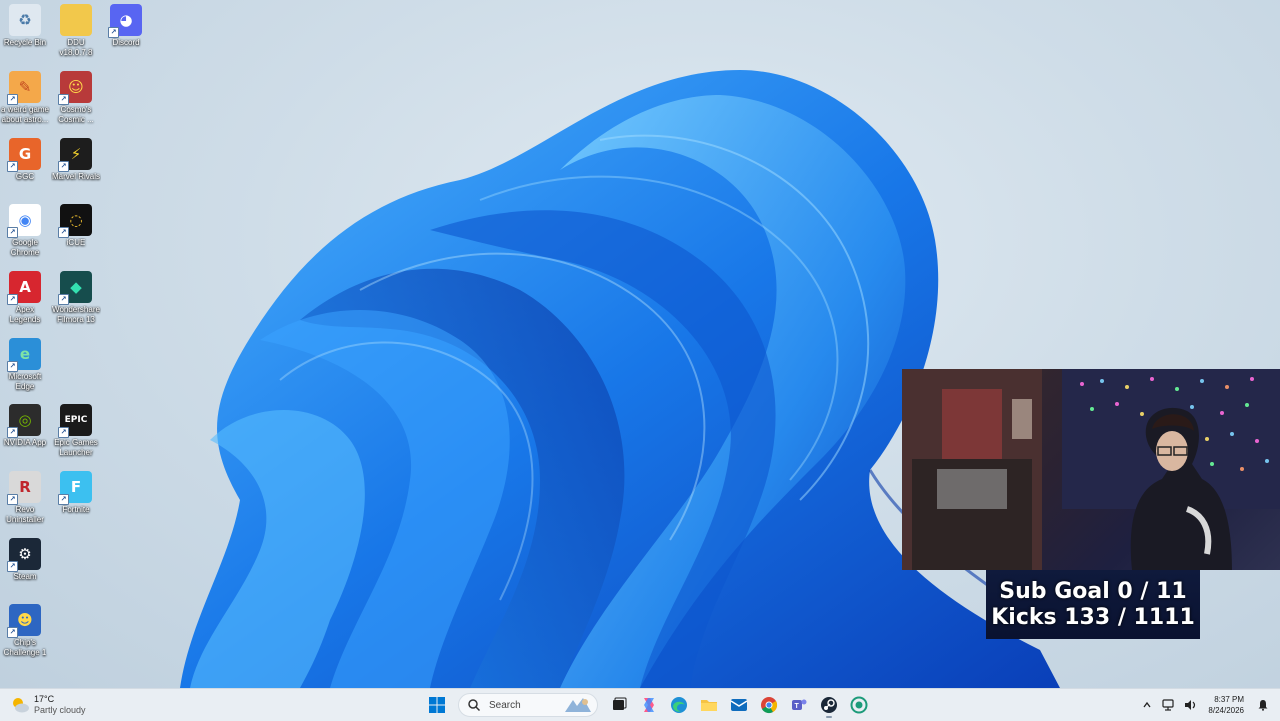  I want to click on desktop-icon-ggc: G ↗ GGC, so click(25, 160).